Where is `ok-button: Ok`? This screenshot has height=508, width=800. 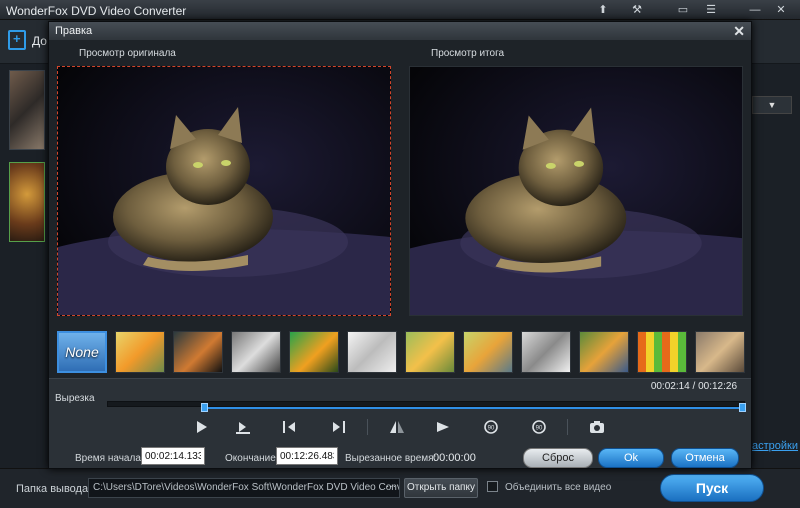 ok-button: Ok is located at coordinates (631, 458).